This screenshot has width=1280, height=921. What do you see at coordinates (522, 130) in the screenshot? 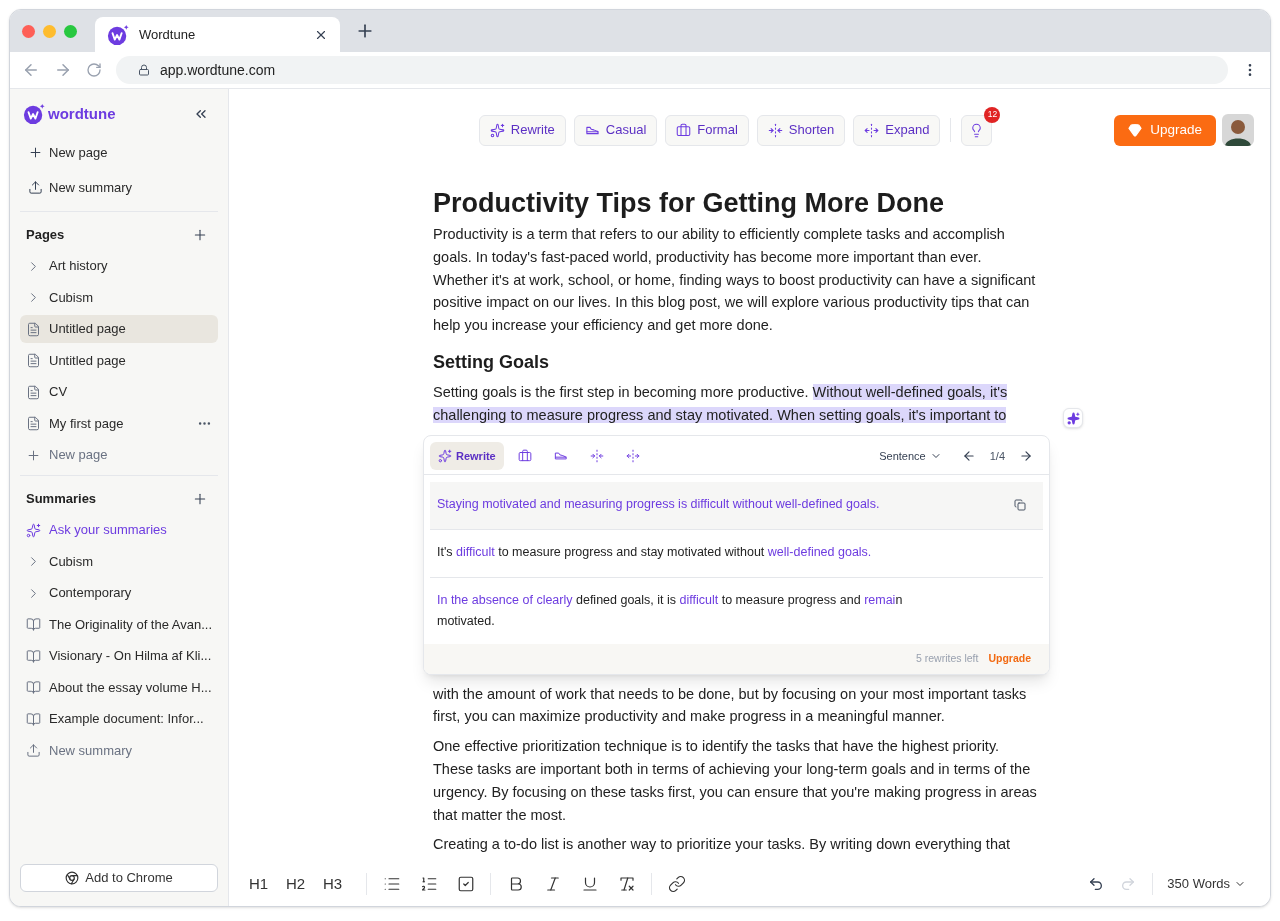
I see `tone-button: Rewrite` at bounding box center [522, 130].